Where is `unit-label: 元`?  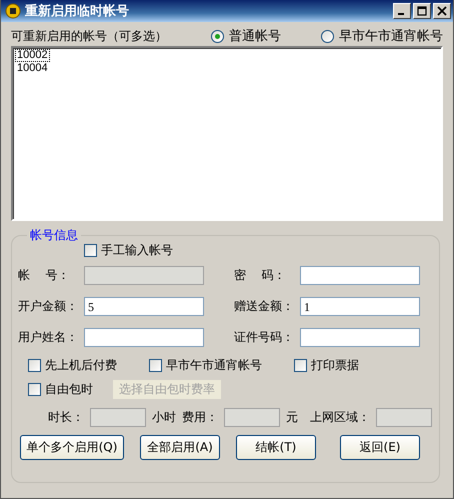 unit-label: 元 is located at coordinates (292, 417).